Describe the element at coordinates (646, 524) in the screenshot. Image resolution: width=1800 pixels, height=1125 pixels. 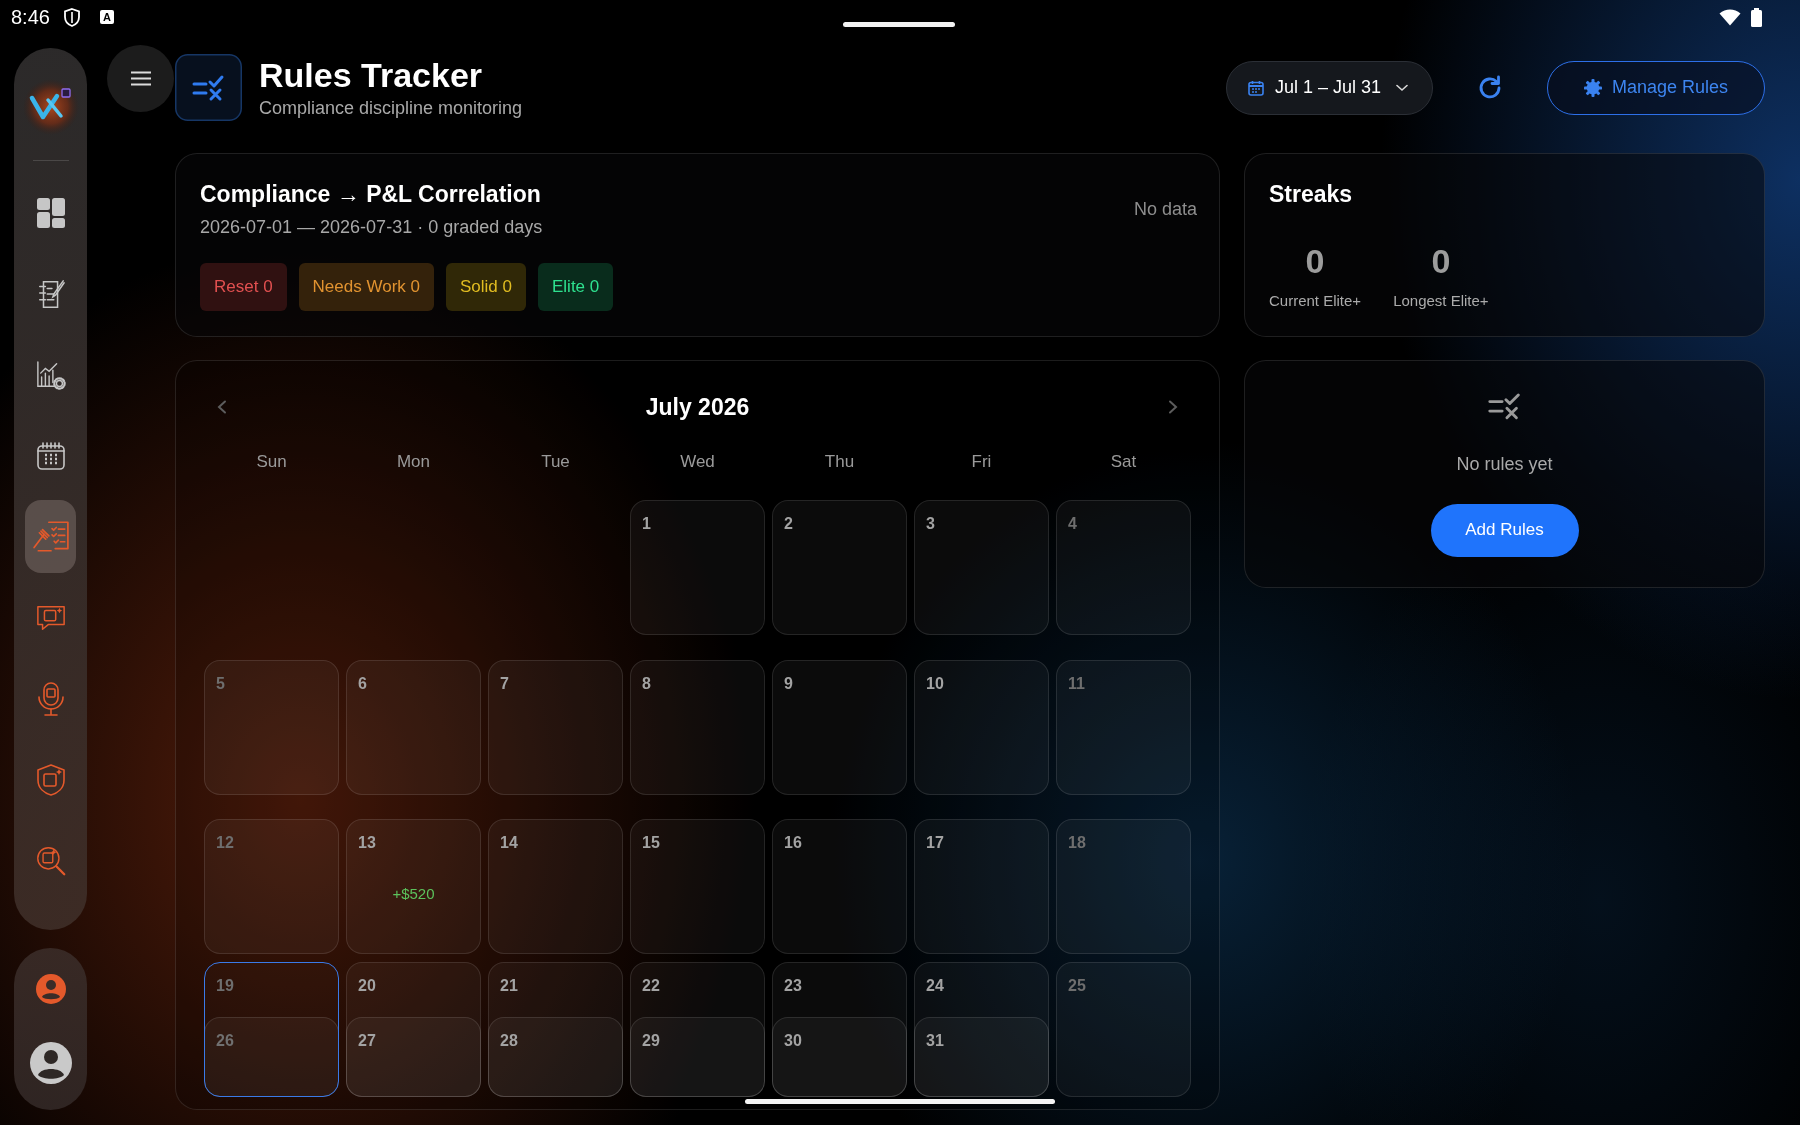
I see `day-number: 1` at that location.